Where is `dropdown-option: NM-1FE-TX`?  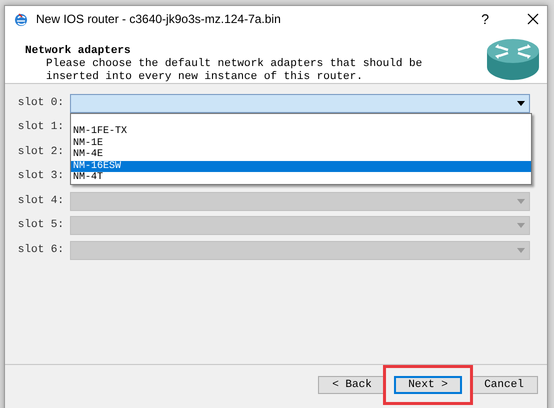 dropdown-option: NM-1FE-TX is located at coordinates (301, 132).